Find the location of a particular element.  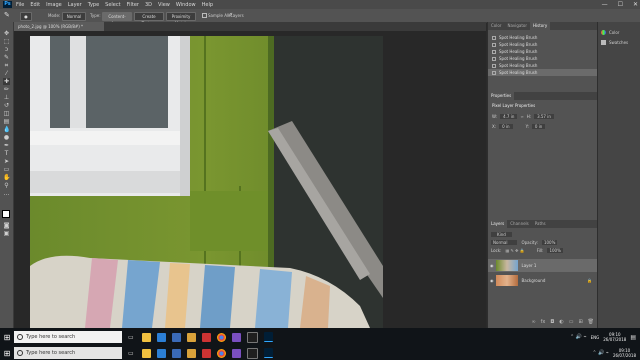

w-field: 4.7 in is located at coordinates (509, 116).